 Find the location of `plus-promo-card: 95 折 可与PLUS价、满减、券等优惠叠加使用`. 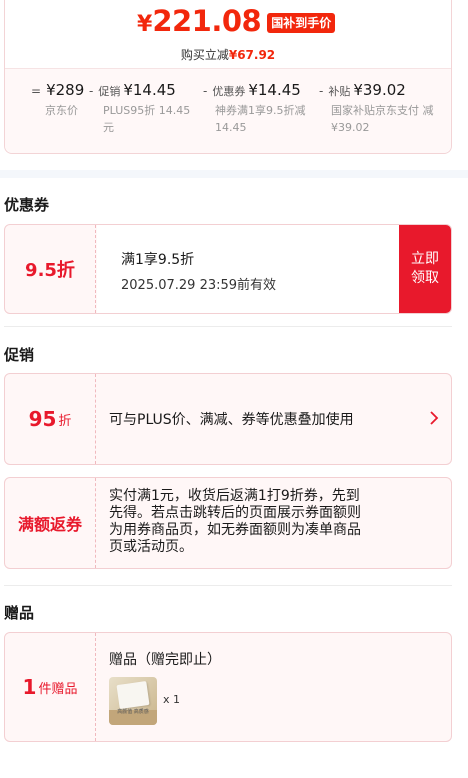

plus-promo-card: 95 折 可与PLUS价、满减、券等优惠叠加使用 is located at coordinates (228, 419).